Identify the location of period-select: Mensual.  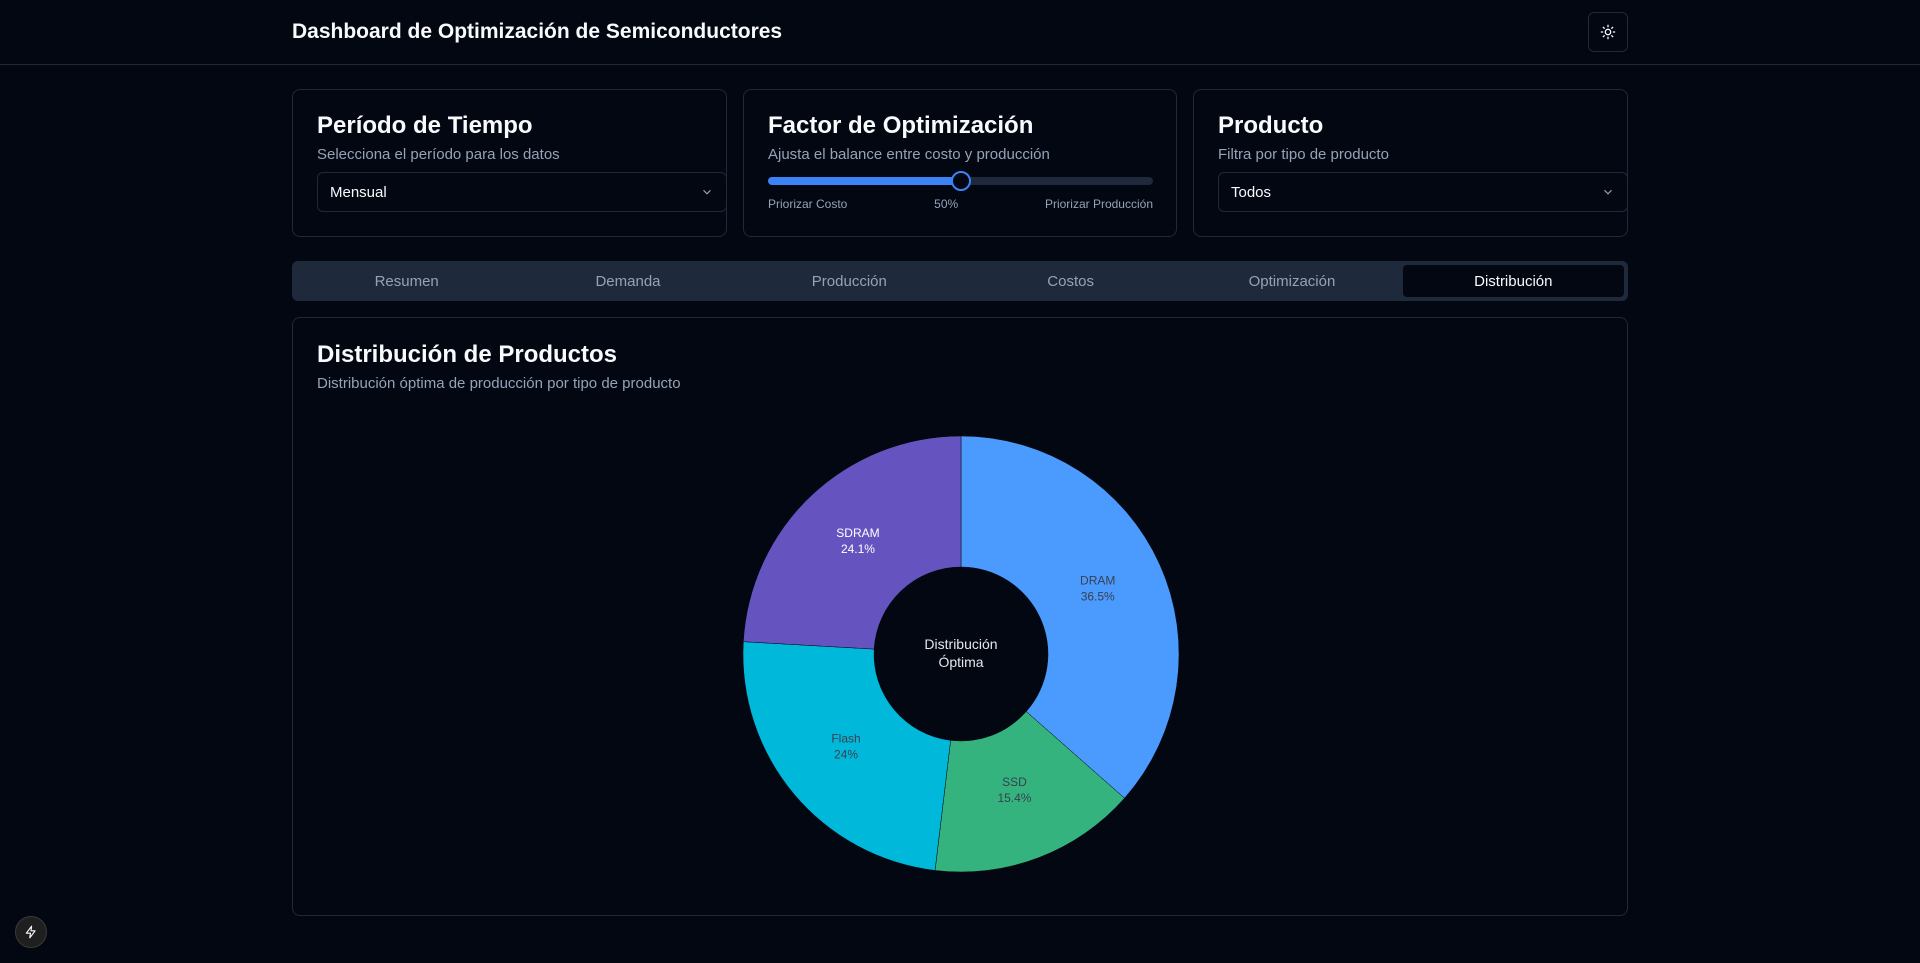
(522, 192).